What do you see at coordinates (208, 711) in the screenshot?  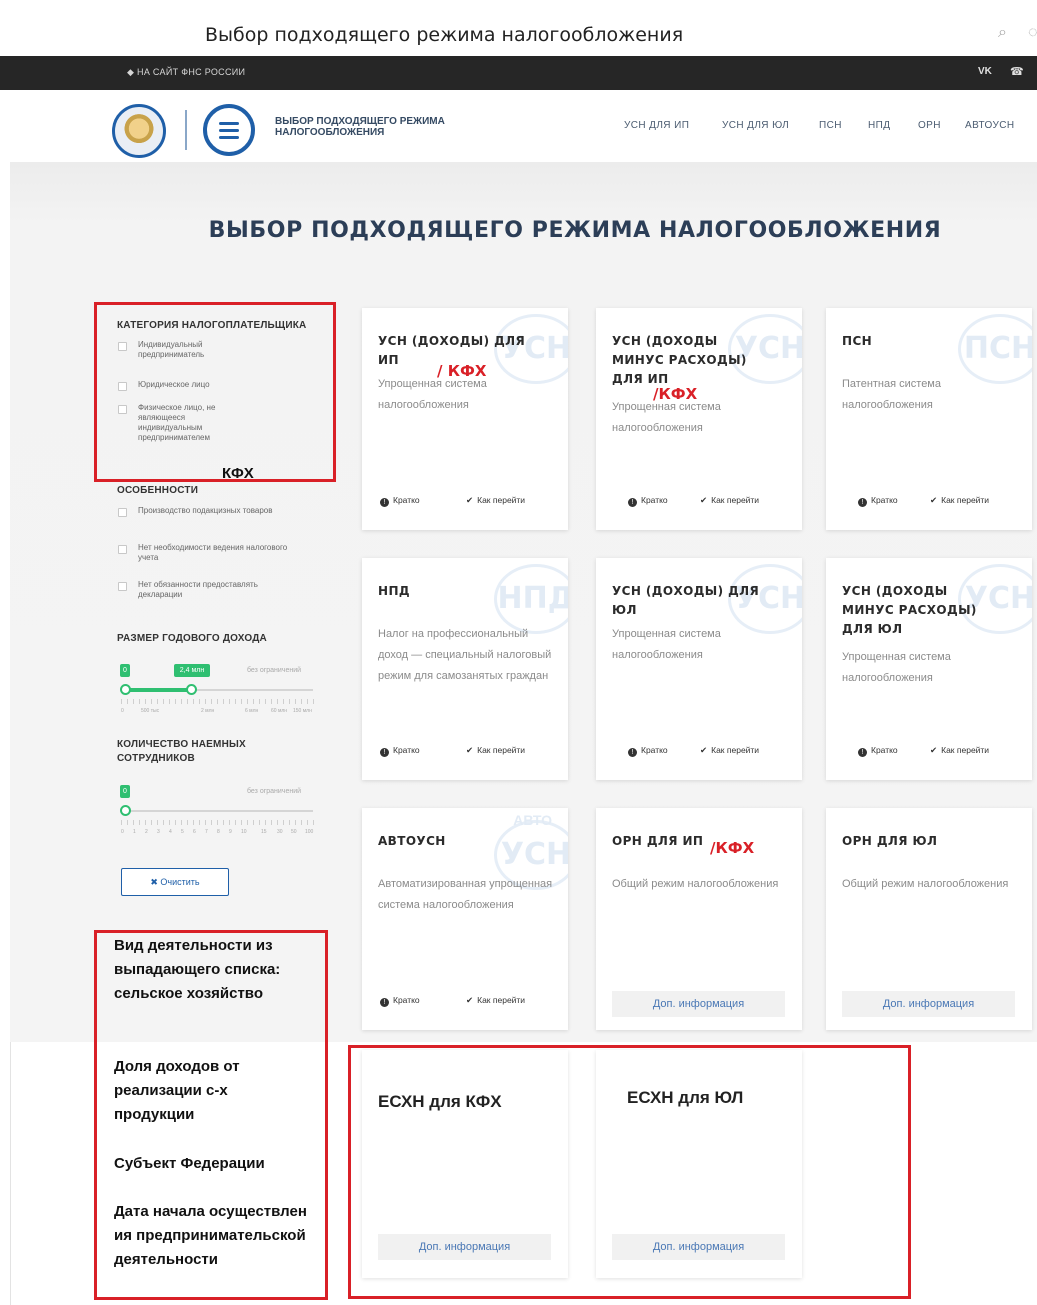 I see `income-tick-label: 2 млн` at bounding box center [208, 711].